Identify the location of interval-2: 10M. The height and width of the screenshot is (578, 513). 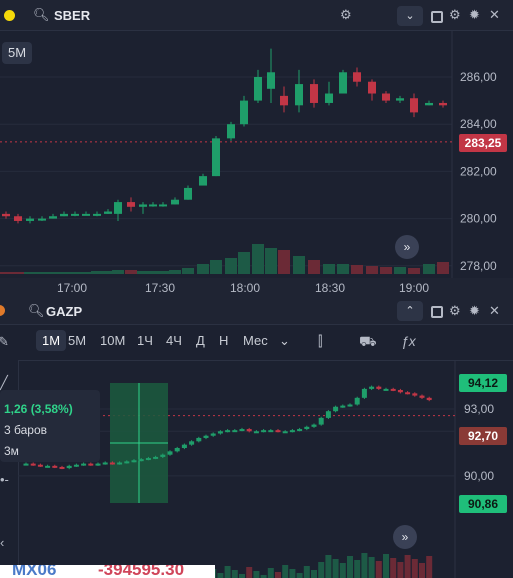
(112, 340).